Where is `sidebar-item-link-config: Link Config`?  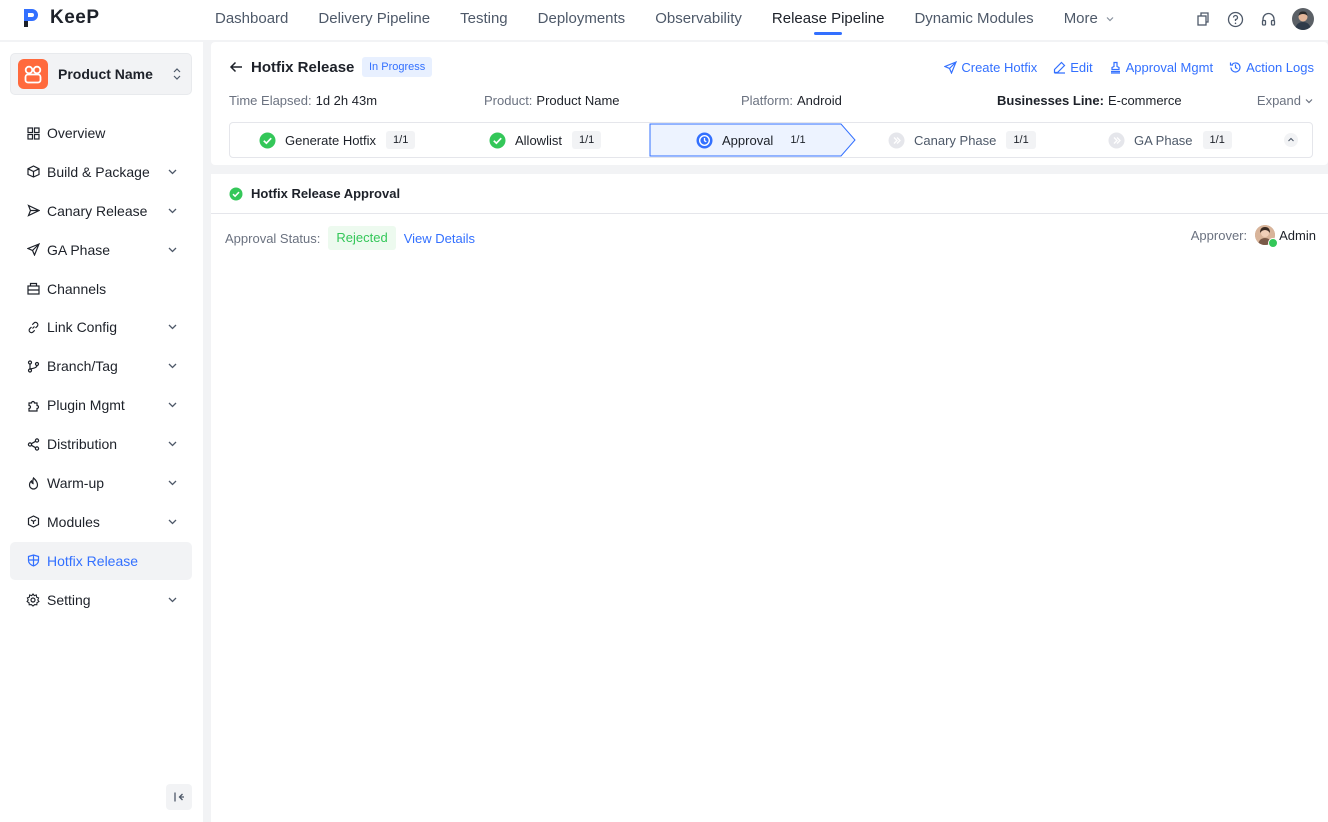
sidebar-item-link-config: Link Config is located at coordinates (101, 327).